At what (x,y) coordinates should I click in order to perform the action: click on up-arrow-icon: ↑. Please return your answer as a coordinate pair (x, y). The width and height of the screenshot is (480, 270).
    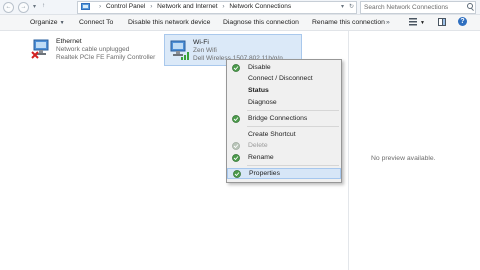
    Looking at the image, I should click on (43, 6).